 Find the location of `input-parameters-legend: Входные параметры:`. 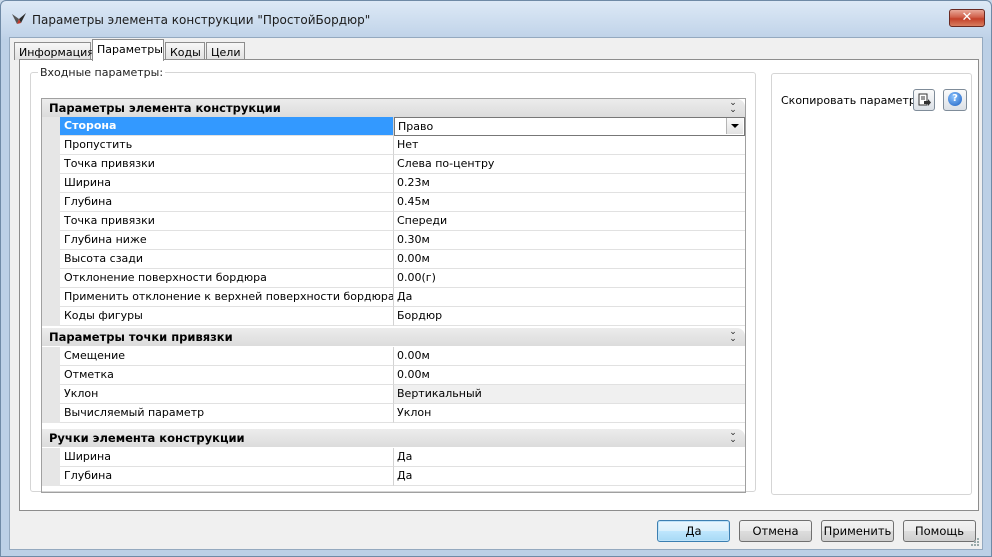

input-parameters-legend: Входные параметры: is located at coordinates (102, 72).